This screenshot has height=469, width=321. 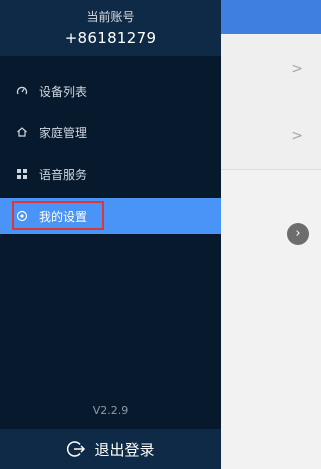 I want to click on app-version: V2.2.9, so click(x=110, y=410).